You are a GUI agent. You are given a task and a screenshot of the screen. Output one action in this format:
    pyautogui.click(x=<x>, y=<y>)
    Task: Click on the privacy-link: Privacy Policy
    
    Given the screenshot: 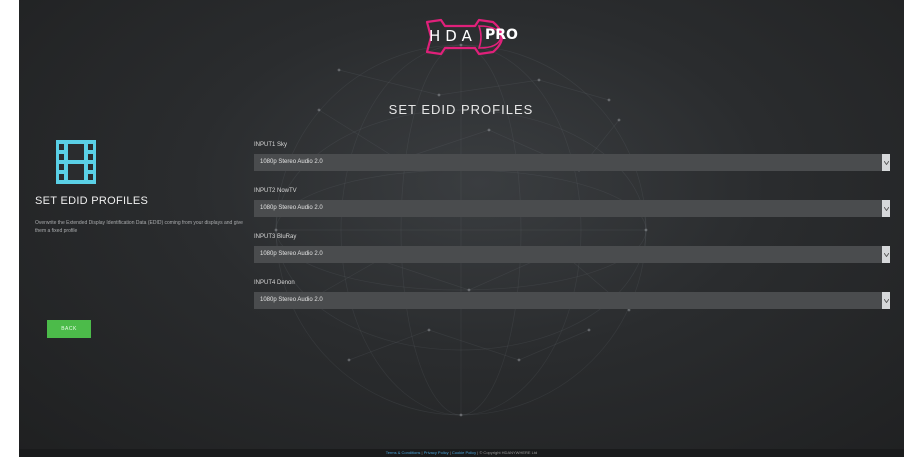 What is the action you would take?
    pyautogui.click(x=436, y=452)
    